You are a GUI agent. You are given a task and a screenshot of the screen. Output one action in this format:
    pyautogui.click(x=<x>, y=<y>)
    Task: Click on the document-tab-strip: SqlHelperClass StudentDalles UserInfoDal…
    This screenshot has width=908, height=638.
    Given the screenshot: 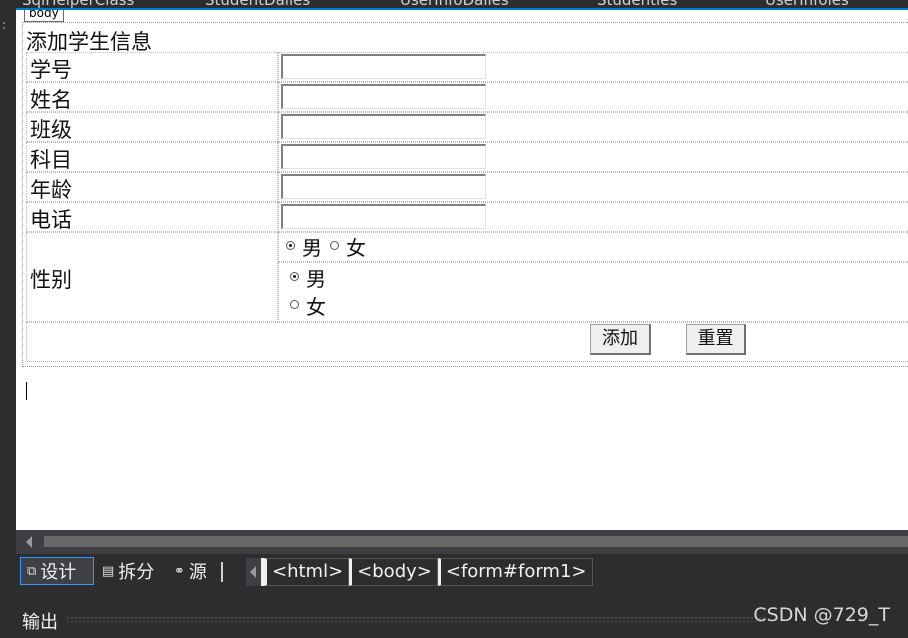 What is the action you would take?
    pyautogui.click(x=454, y=5)
    